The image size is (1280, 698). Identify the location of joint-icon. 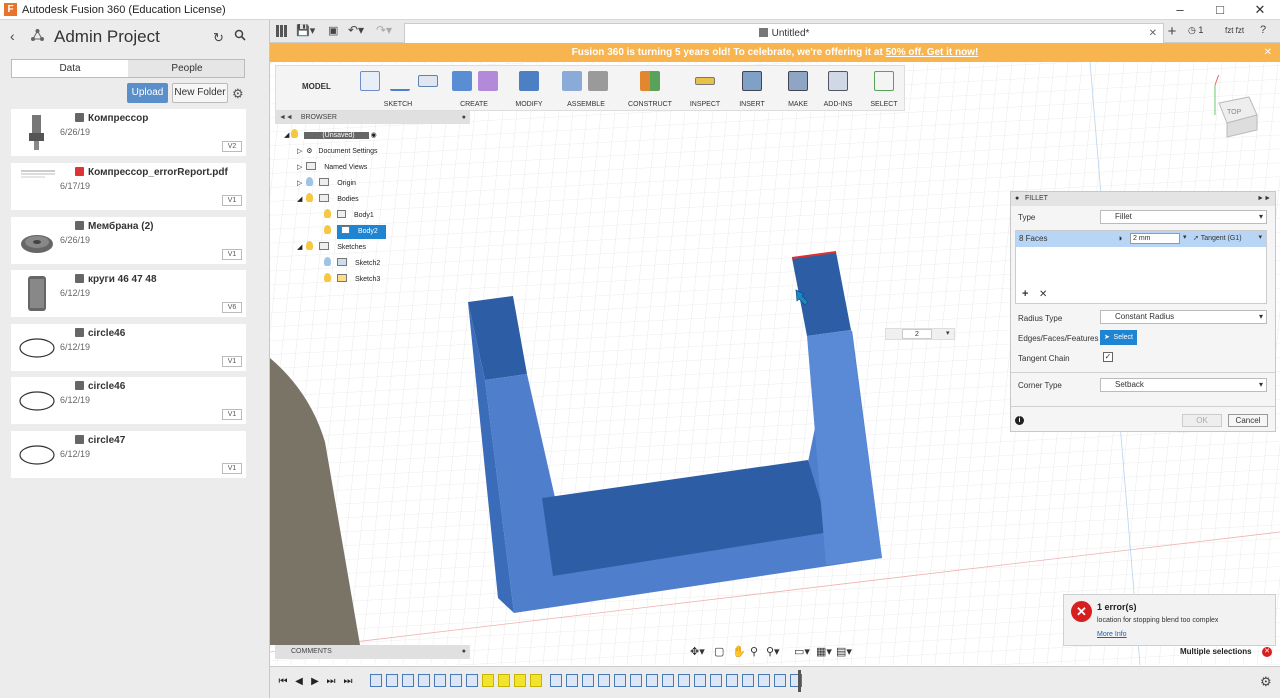
(598, 81).